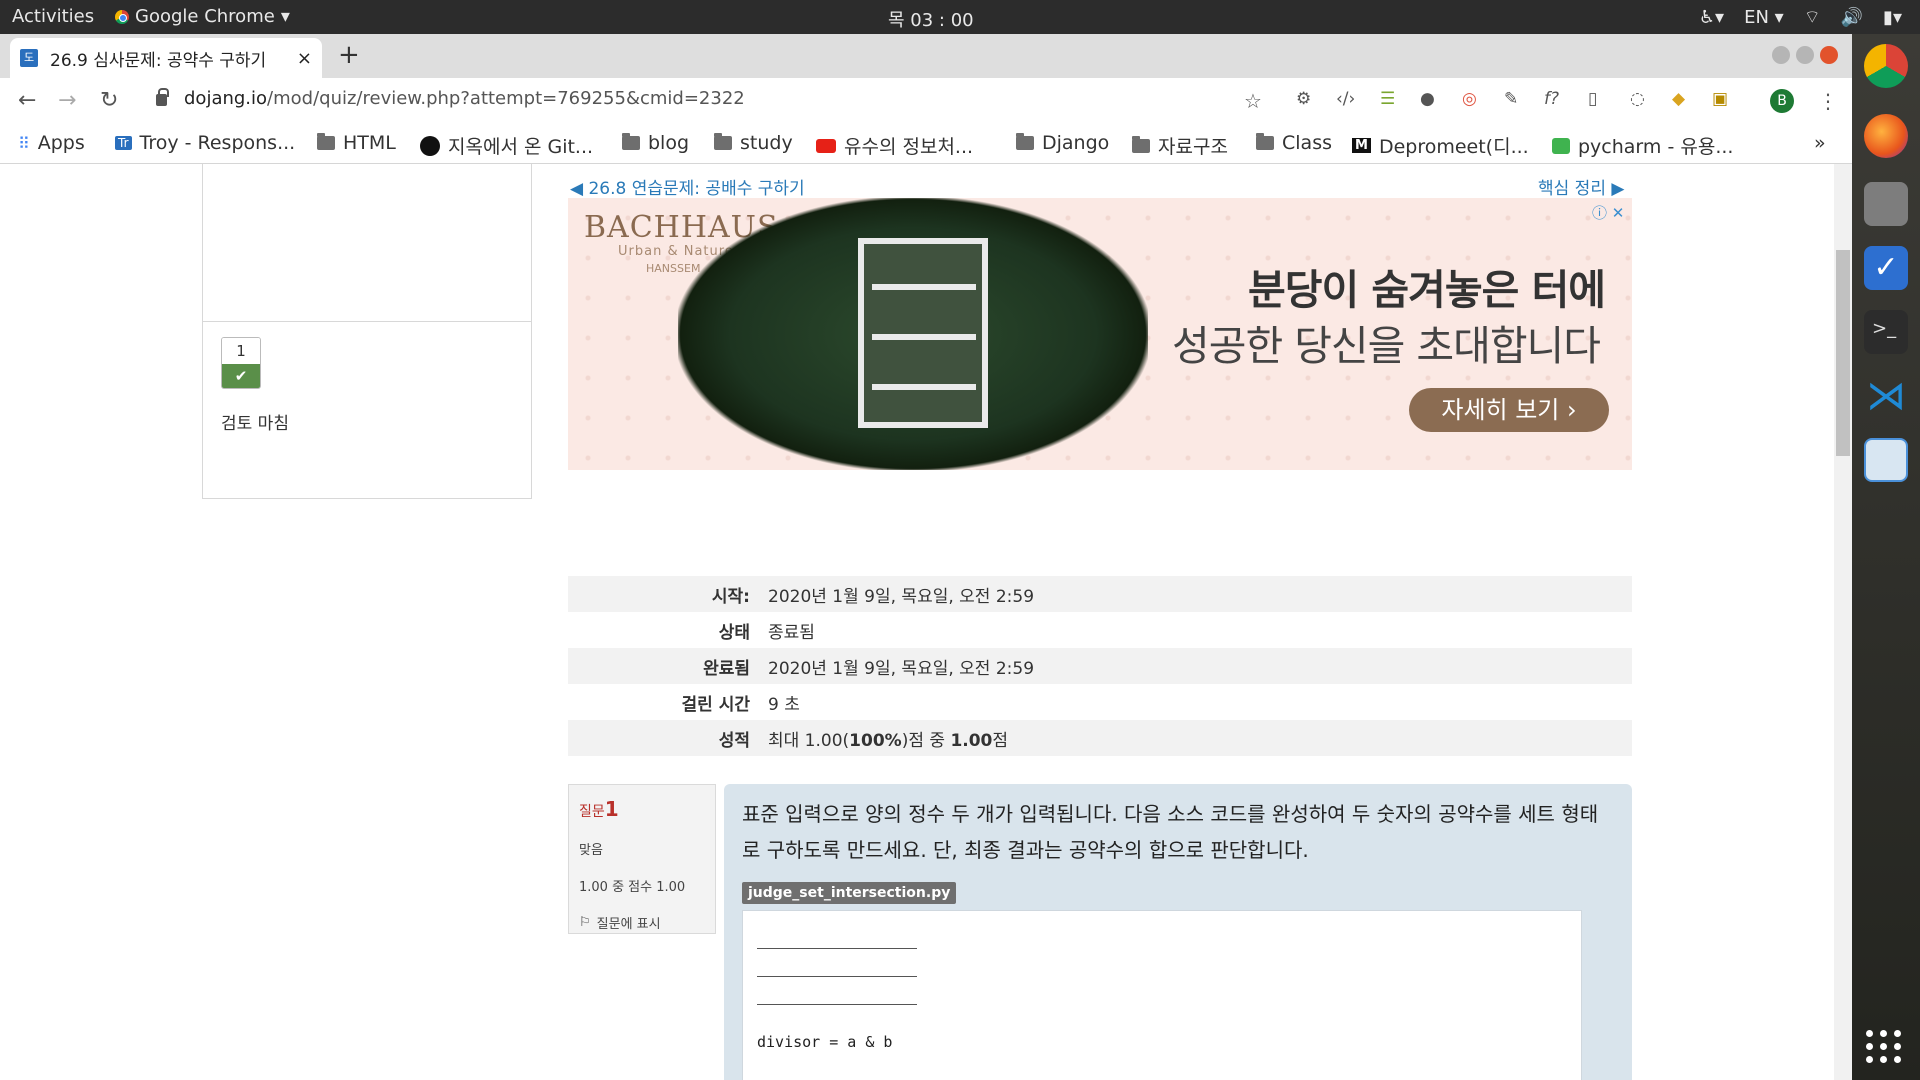  What do you see at coordinates (1387, 99) in the screenshot?
I see `extension-ladder-icon: ☰` at bounding box center [1387, 99].